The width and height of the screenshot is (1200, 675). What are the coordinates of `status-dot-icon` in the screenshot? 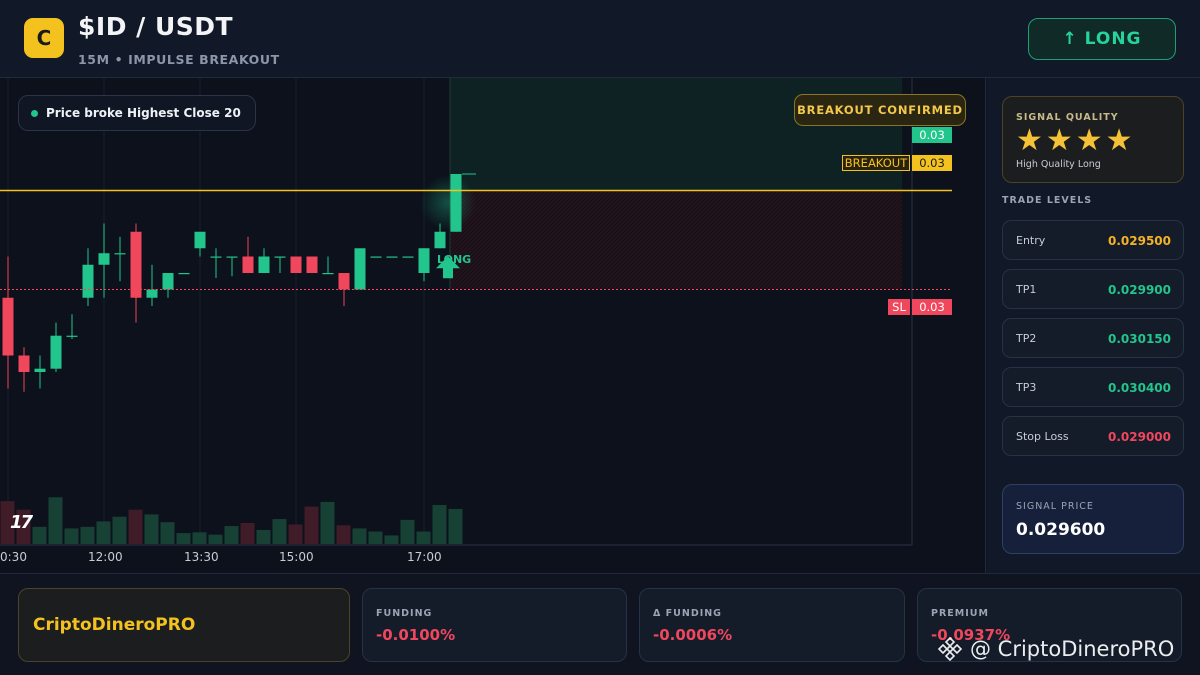 It's located at (34, 113).